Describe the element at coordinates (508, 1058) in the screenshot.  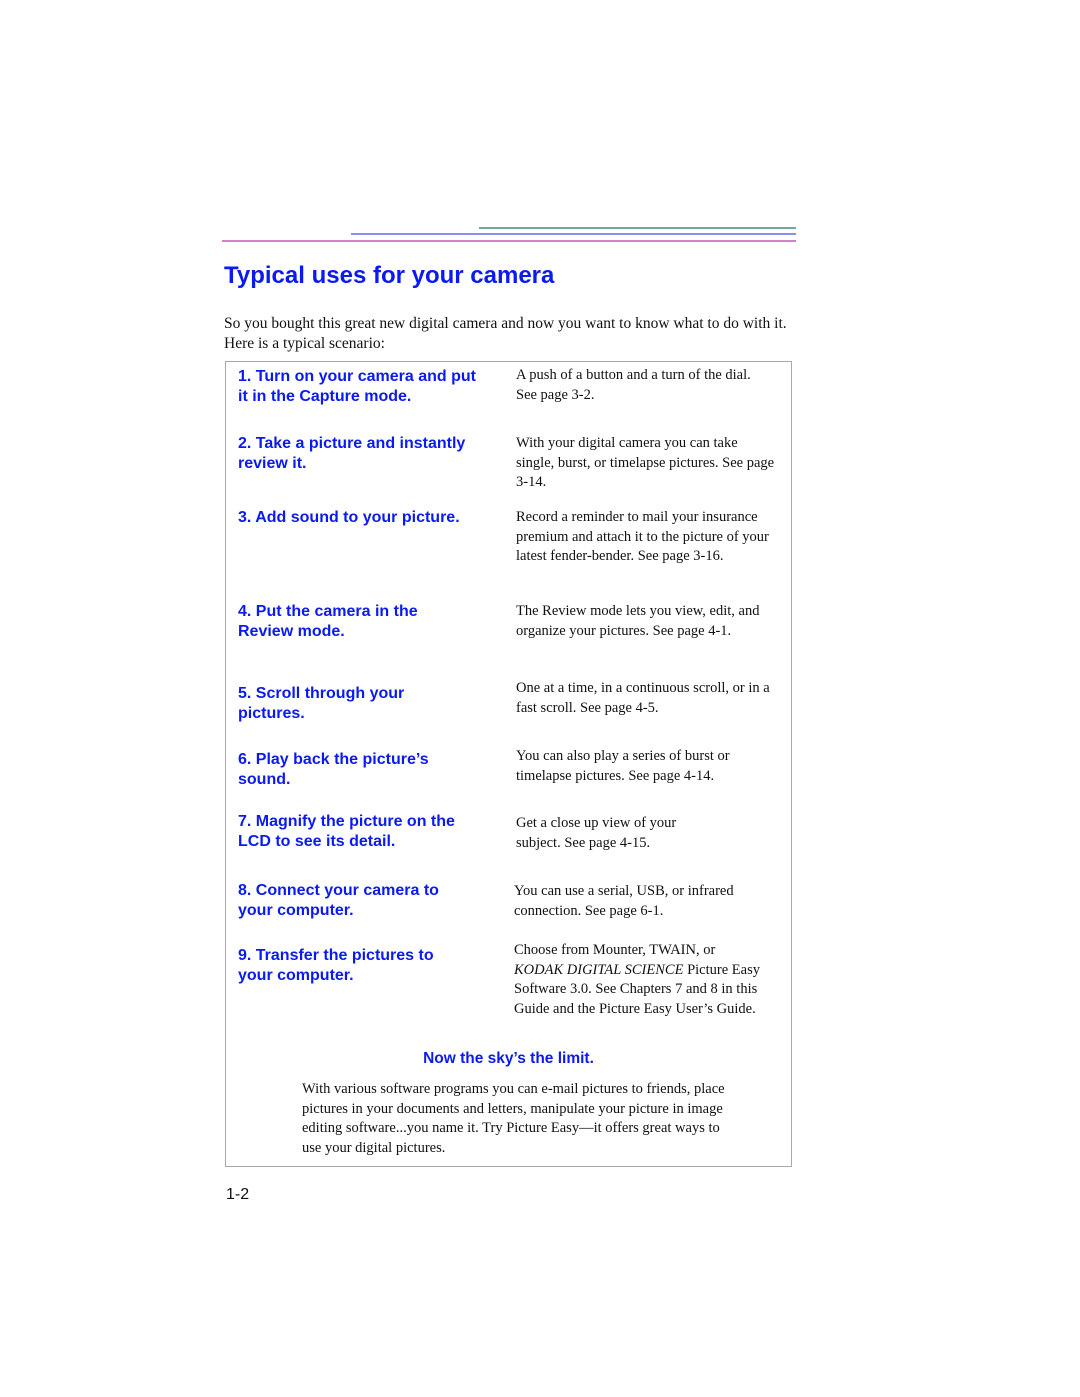
I see `closing-title: Now the sky’s the limit.` at that location.